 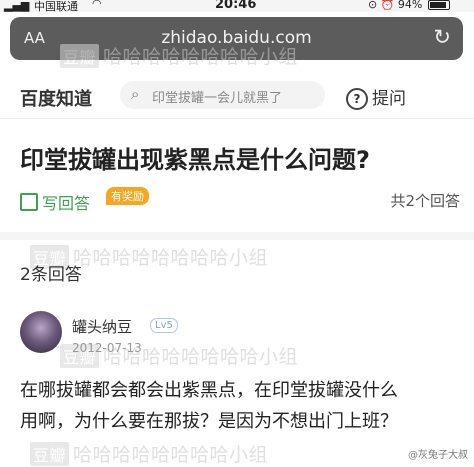 What do you see at coordinates (373, 5) in the screenshot?
I see `lock-rotation-icon: ⊙` at bounding box center [373, 5].